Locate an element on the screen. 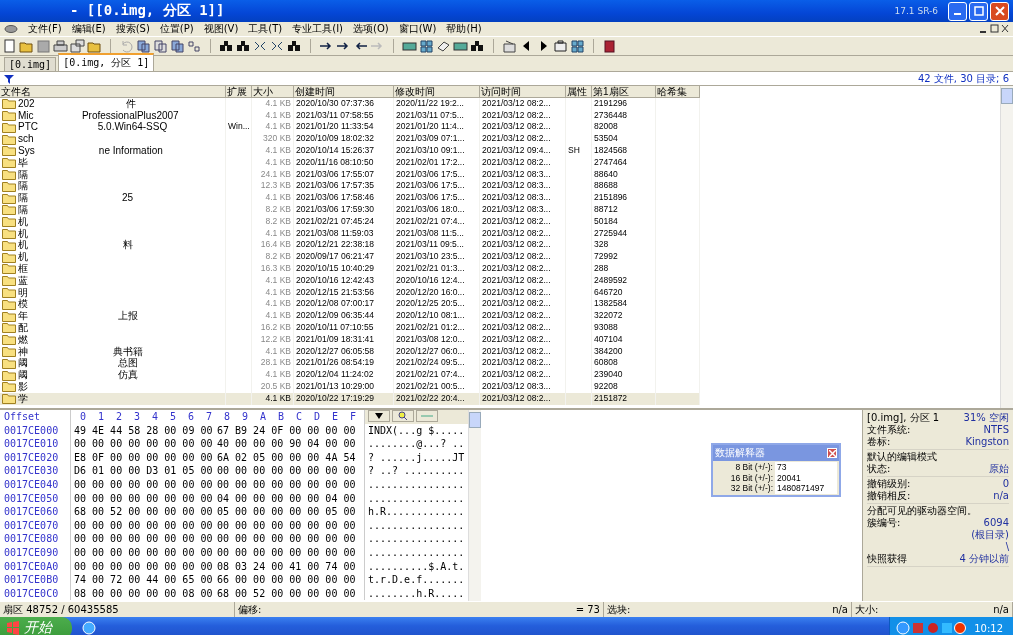  tray-icons-drawing is located at coordinates (931, 628).